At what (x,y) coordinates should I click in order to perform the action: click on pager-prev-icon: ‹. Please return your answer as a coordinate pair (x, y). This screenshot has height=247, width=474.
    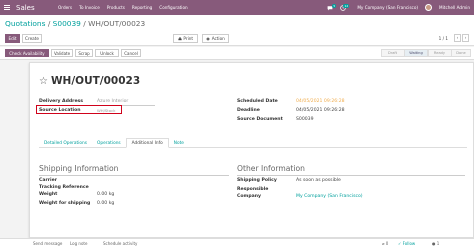
    Looking at the image, I should click on (457, 38).